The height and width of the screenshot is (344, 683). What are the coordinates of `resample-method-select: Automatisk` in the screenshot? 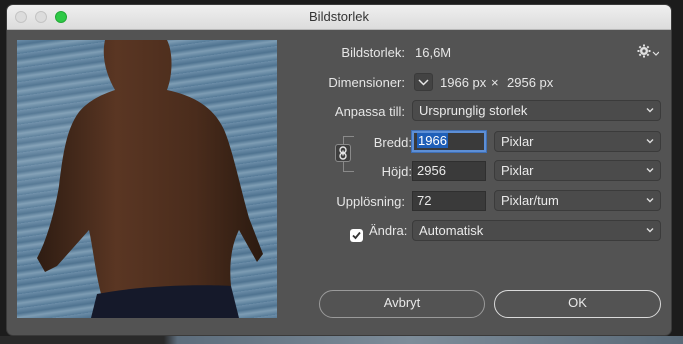 It's located at (536, 230).